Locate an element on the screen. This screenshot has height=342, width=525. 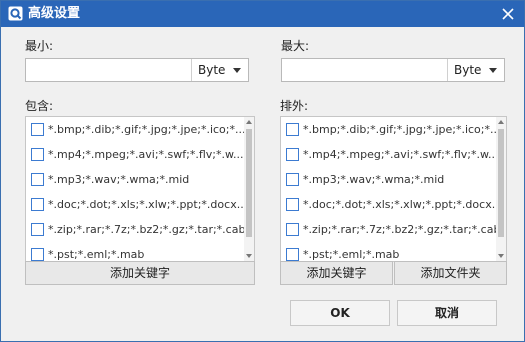
include-label: 包含: is located at coordinates (39, 106).